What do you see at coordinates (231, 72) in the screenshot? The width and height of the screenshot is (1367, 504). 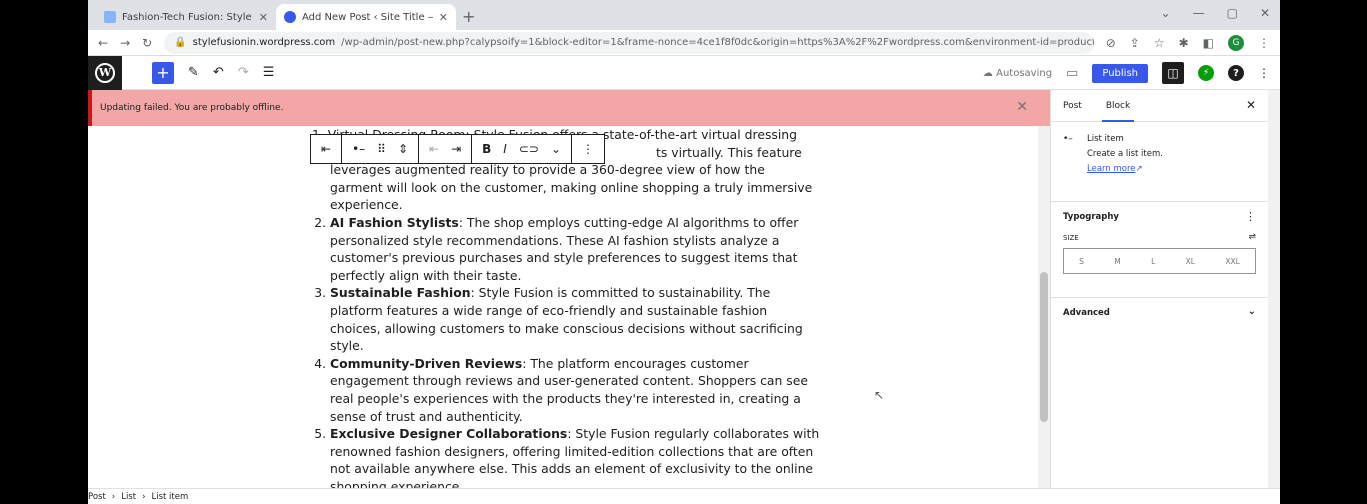 I see `header-tools: ✎ ↶ ↷ ☰` at bounding box center [231, 72].